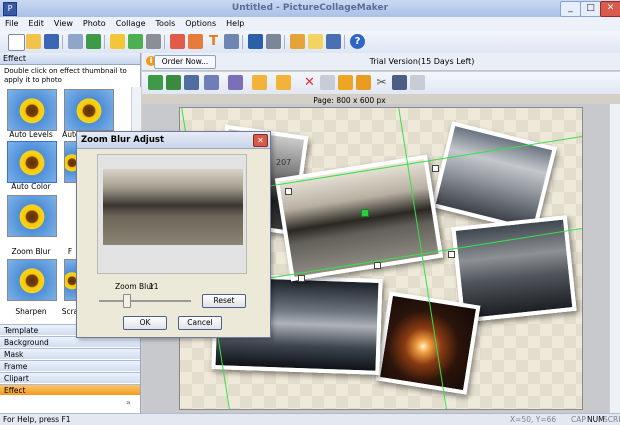  What do you see at coordinates (36, 24) in the screenshot?
I see `menu-edit: Edit` at bounding box center [36, 24].